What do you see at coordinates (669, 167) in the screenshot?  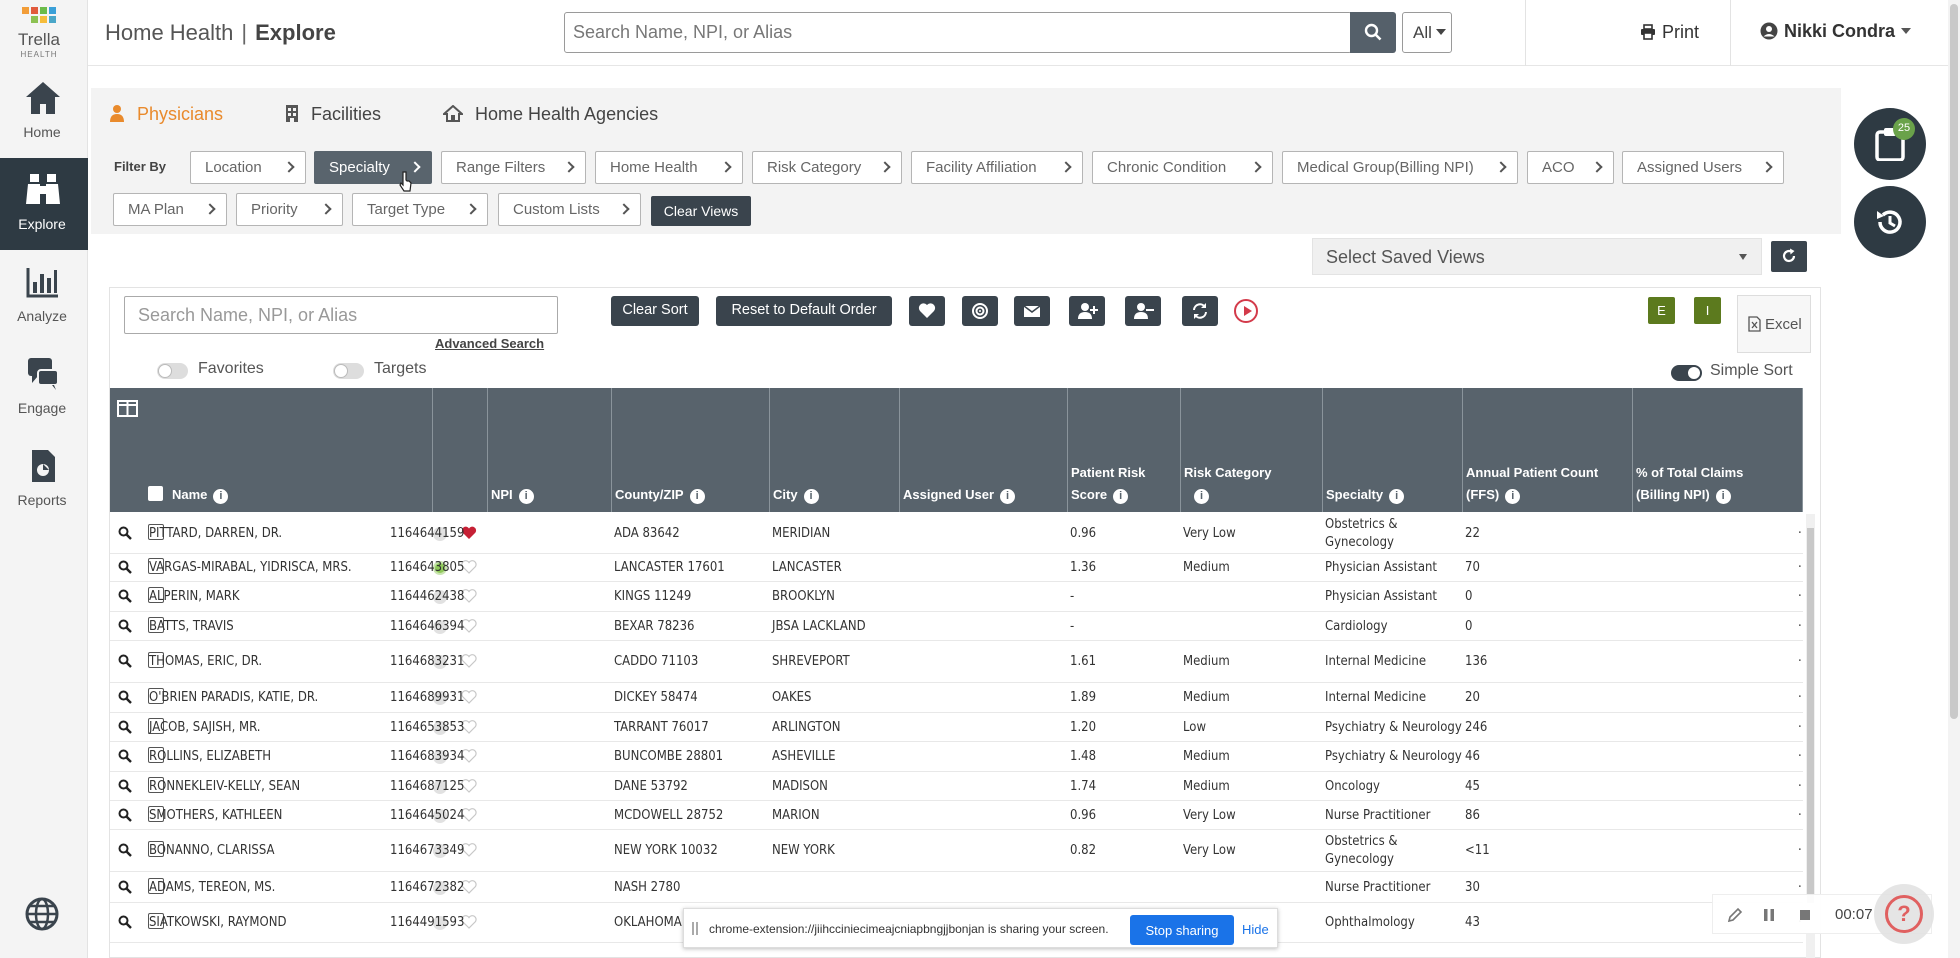 I see `filter-home-health: Home Health` at bounding box center [669, 167].